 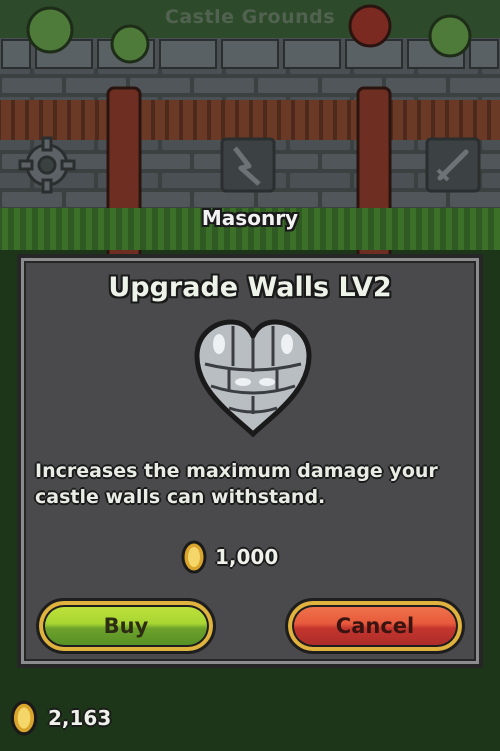 What do you see at coordinates (248, 165) in the screenshot?
I see `lightning-icon` at bounding box center [248, 165].